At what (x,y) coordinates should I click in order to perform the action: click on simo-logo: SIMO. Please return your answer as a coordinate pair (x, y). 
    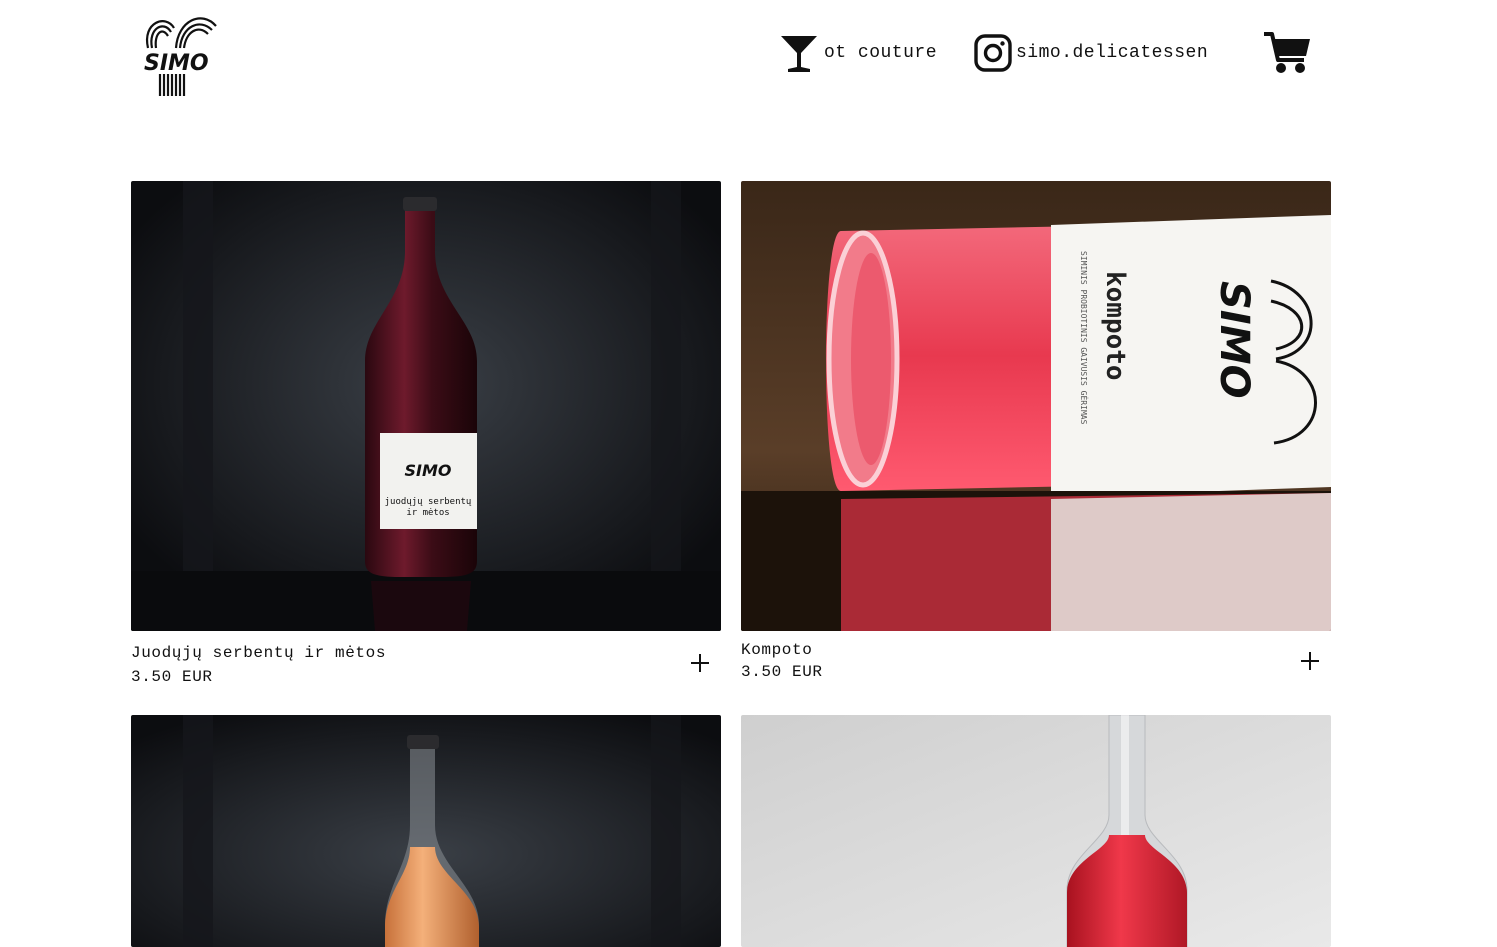
    Looking at the image, I should click on (182, 53).